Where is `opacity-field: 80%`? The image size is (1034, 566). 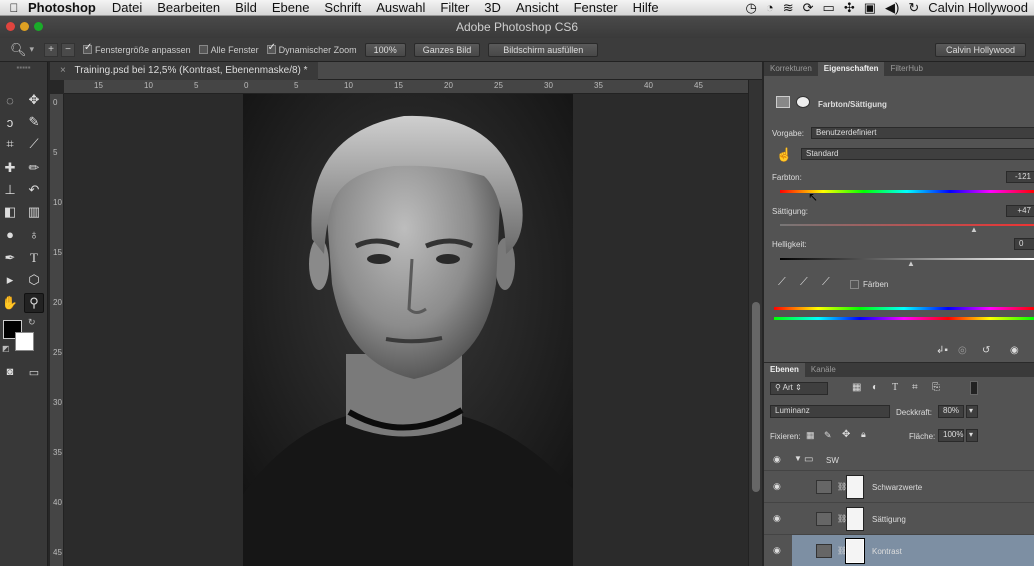
opacity-field: 80% is located at coordinates (951, 411).